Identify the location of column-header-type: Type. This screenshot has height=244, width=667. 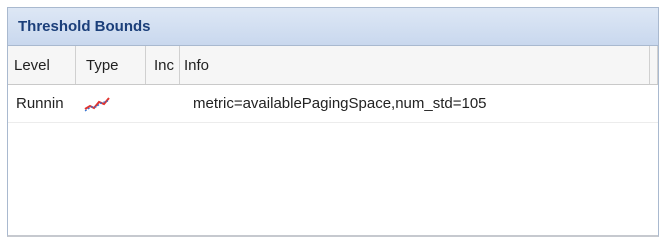
(111, 65).